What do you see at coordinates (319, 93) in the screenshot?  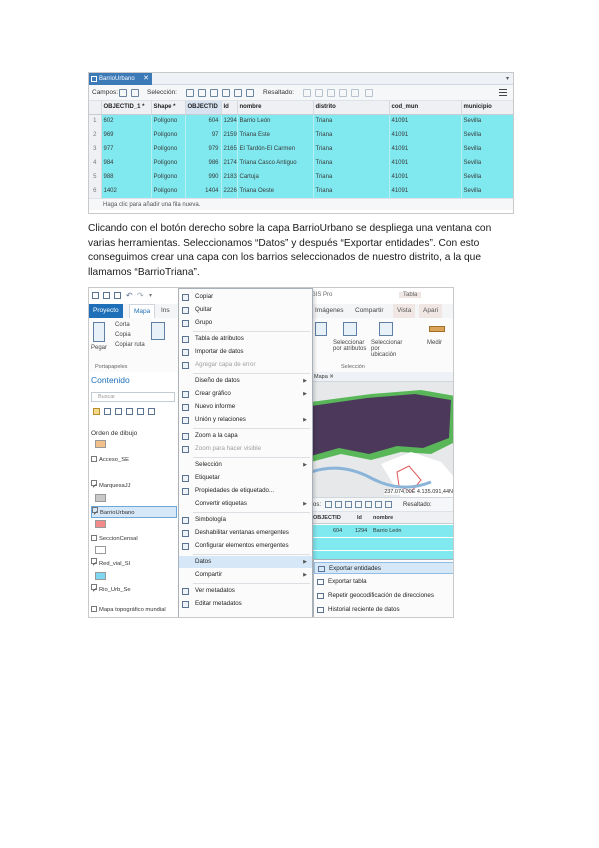 I see `highlight-switch-icon` at bounding box center [319, 93].